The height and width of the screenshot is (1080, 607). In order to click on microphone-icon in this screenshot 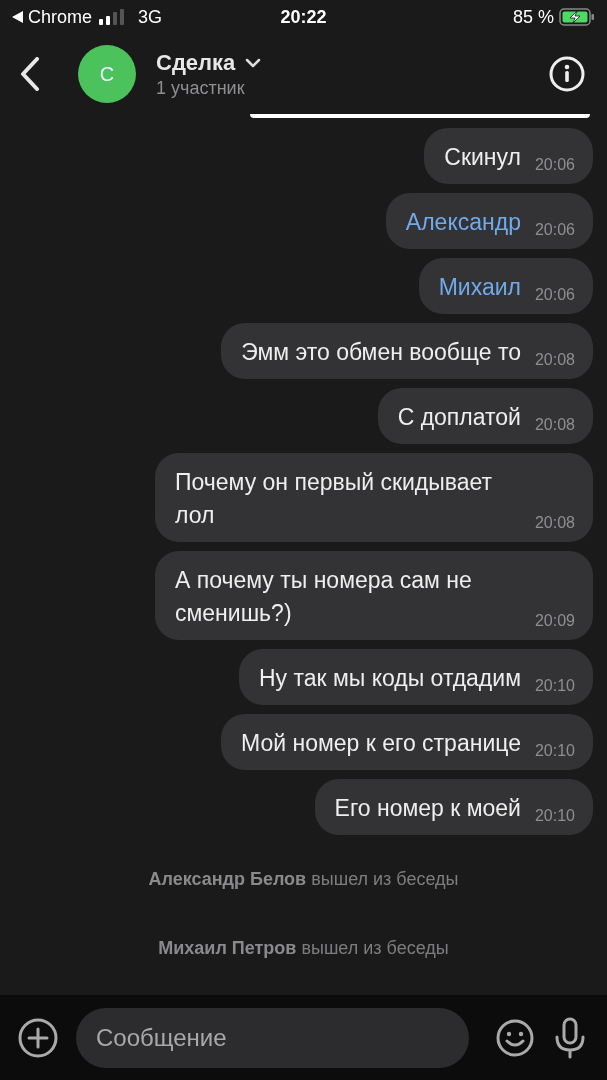, I will do `click(570, 1037)`.